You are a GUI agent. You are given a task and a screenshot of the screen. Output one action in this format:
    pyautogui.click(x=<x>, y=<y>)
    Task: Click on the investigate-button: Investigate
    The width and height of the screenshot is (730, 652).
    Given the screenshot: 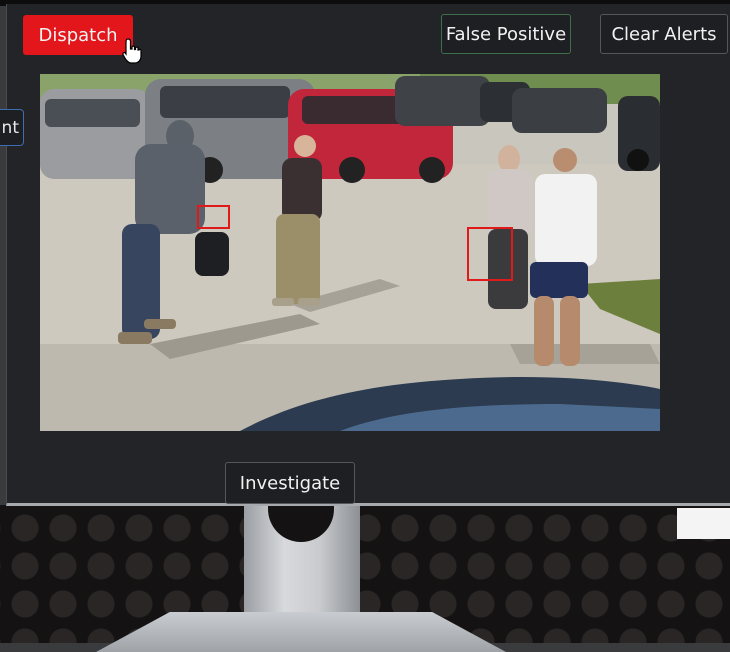 What is the action you would take?
    pyautogui.click(x=290, y=483)
    